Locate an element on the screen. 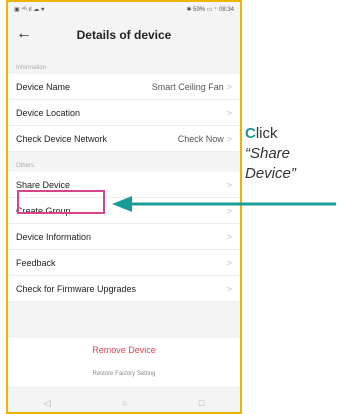 This screenshot has height=414, width=338. device-location-row: Device Location > is located at coordinates (124, 113).